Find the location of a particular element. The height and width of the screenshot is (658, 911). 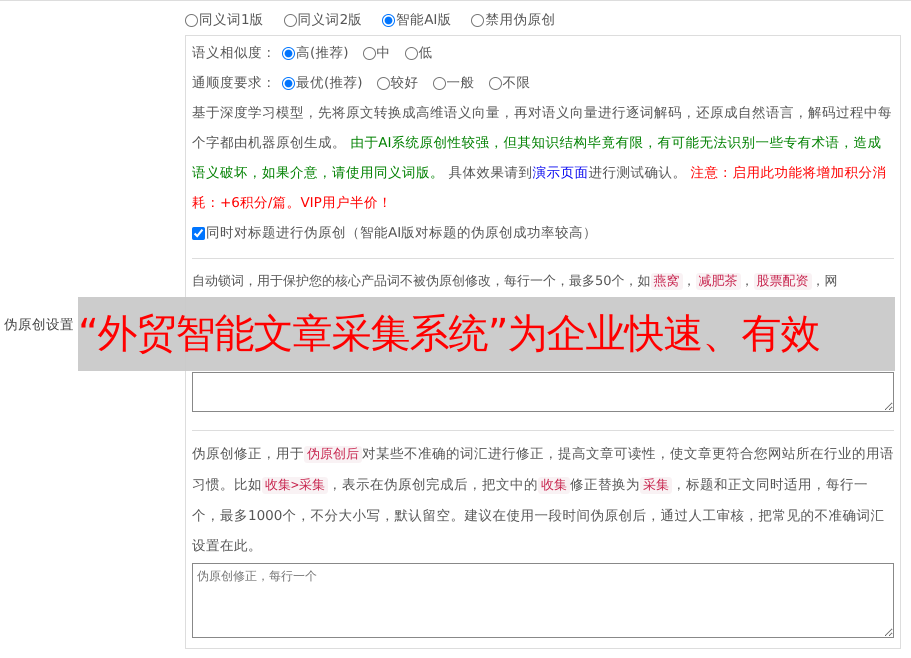

fluency-option-label: 一般 is located at coordinates (460, 83).